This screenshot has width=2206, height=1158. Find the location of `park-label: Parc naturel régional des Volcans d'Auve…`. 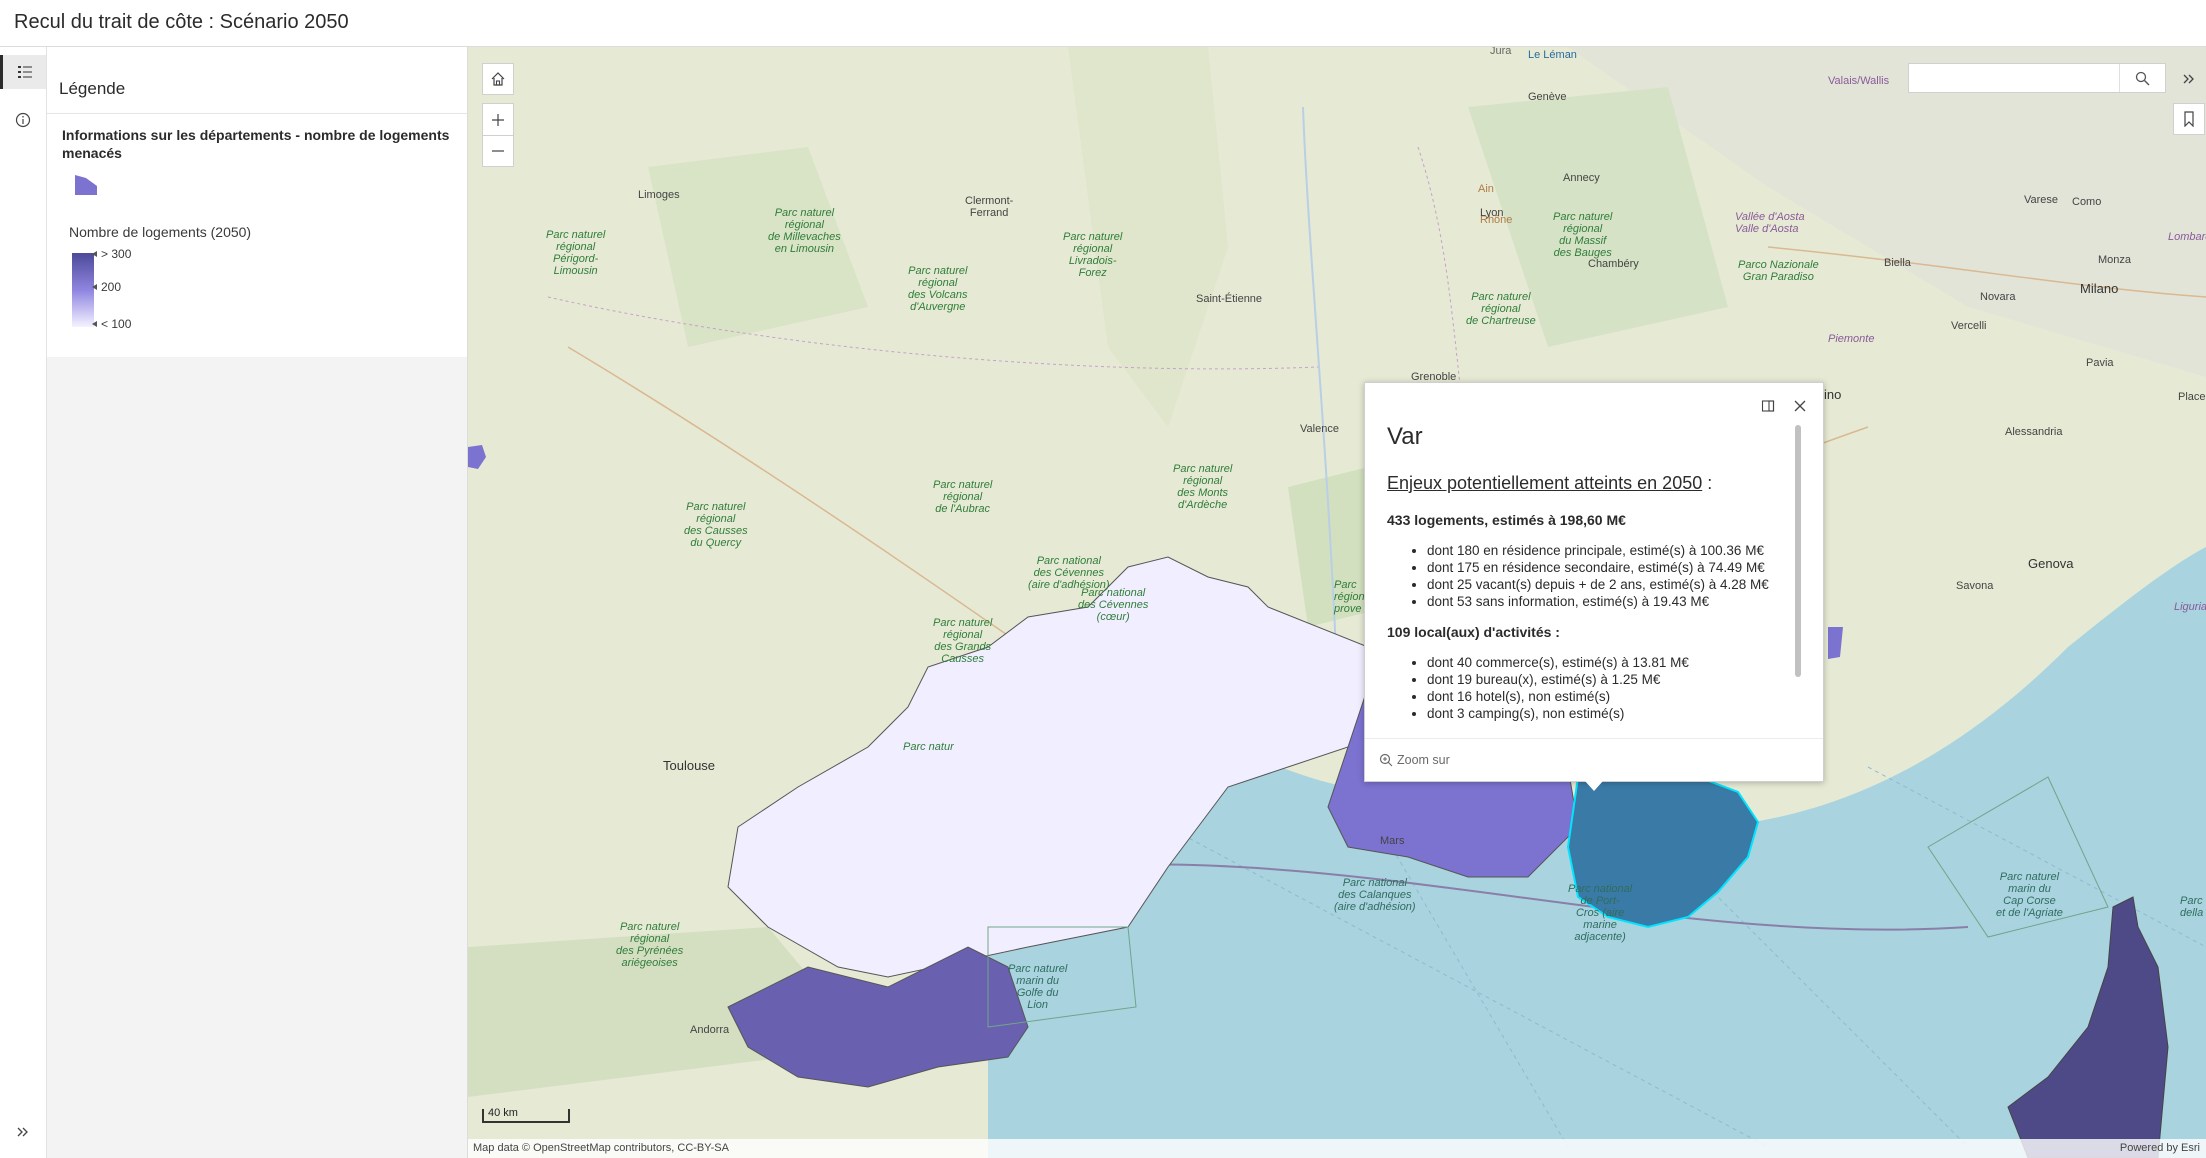

park-label: Parc naturel régional des Volcans d'Auve… is located at coordinates (938, 289).